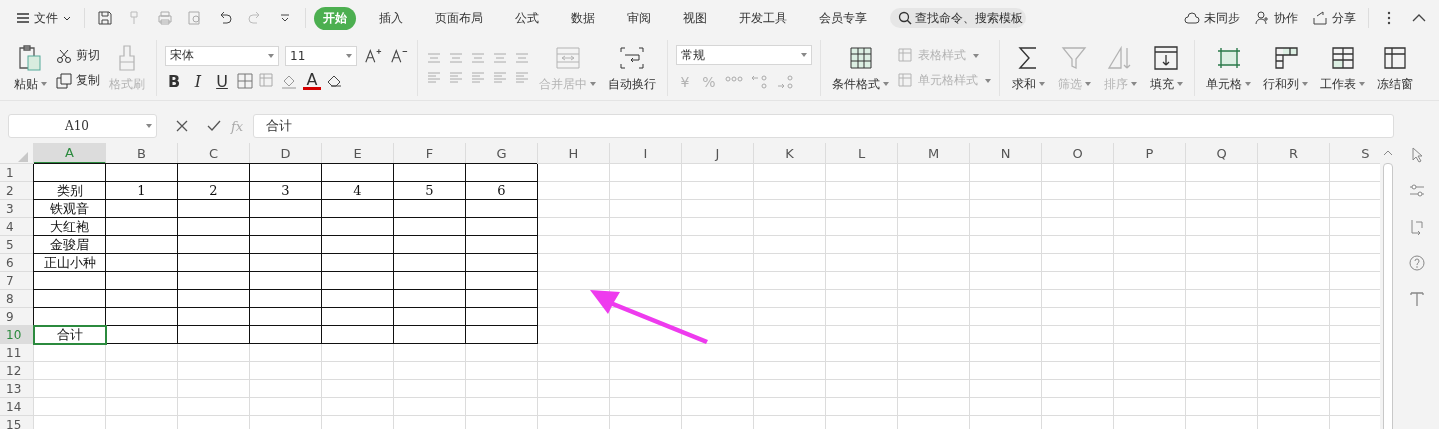 The height and width of the screenshot is (429, 1439). I want to click on editing-button: 填充, so click(1166, 68).